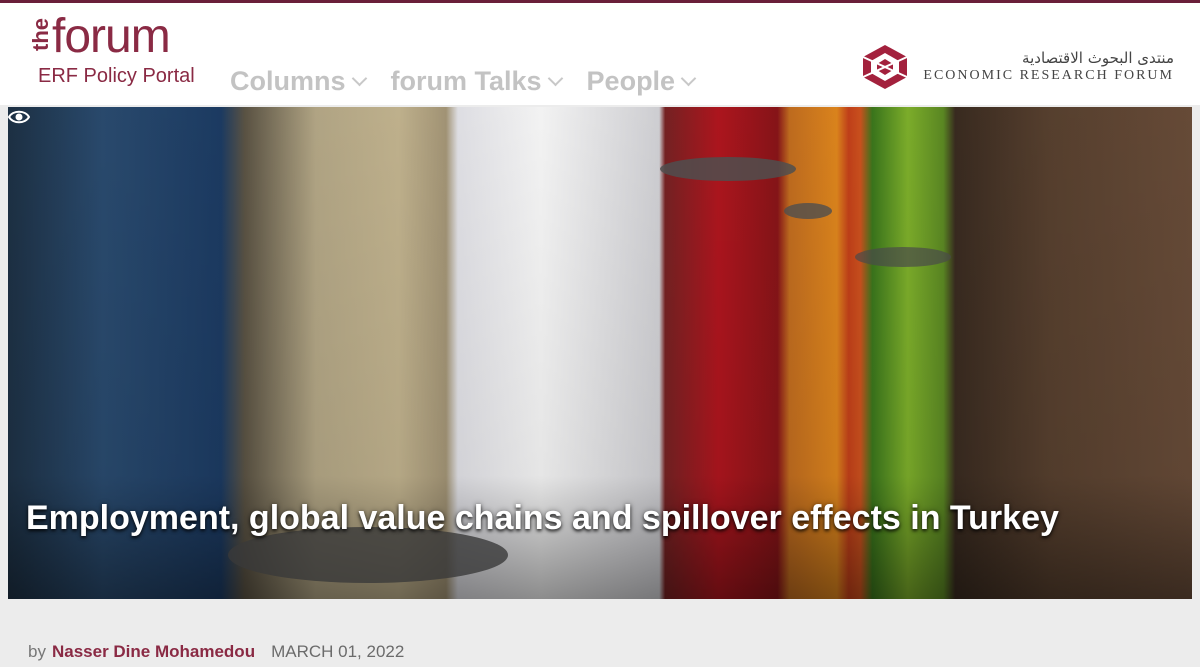 Image resolution: width=1200 pixels, height=667 pixels. I want to click on erf-english-name: ECONOMIC RESEARCH FORUM, so click(1048, 75).